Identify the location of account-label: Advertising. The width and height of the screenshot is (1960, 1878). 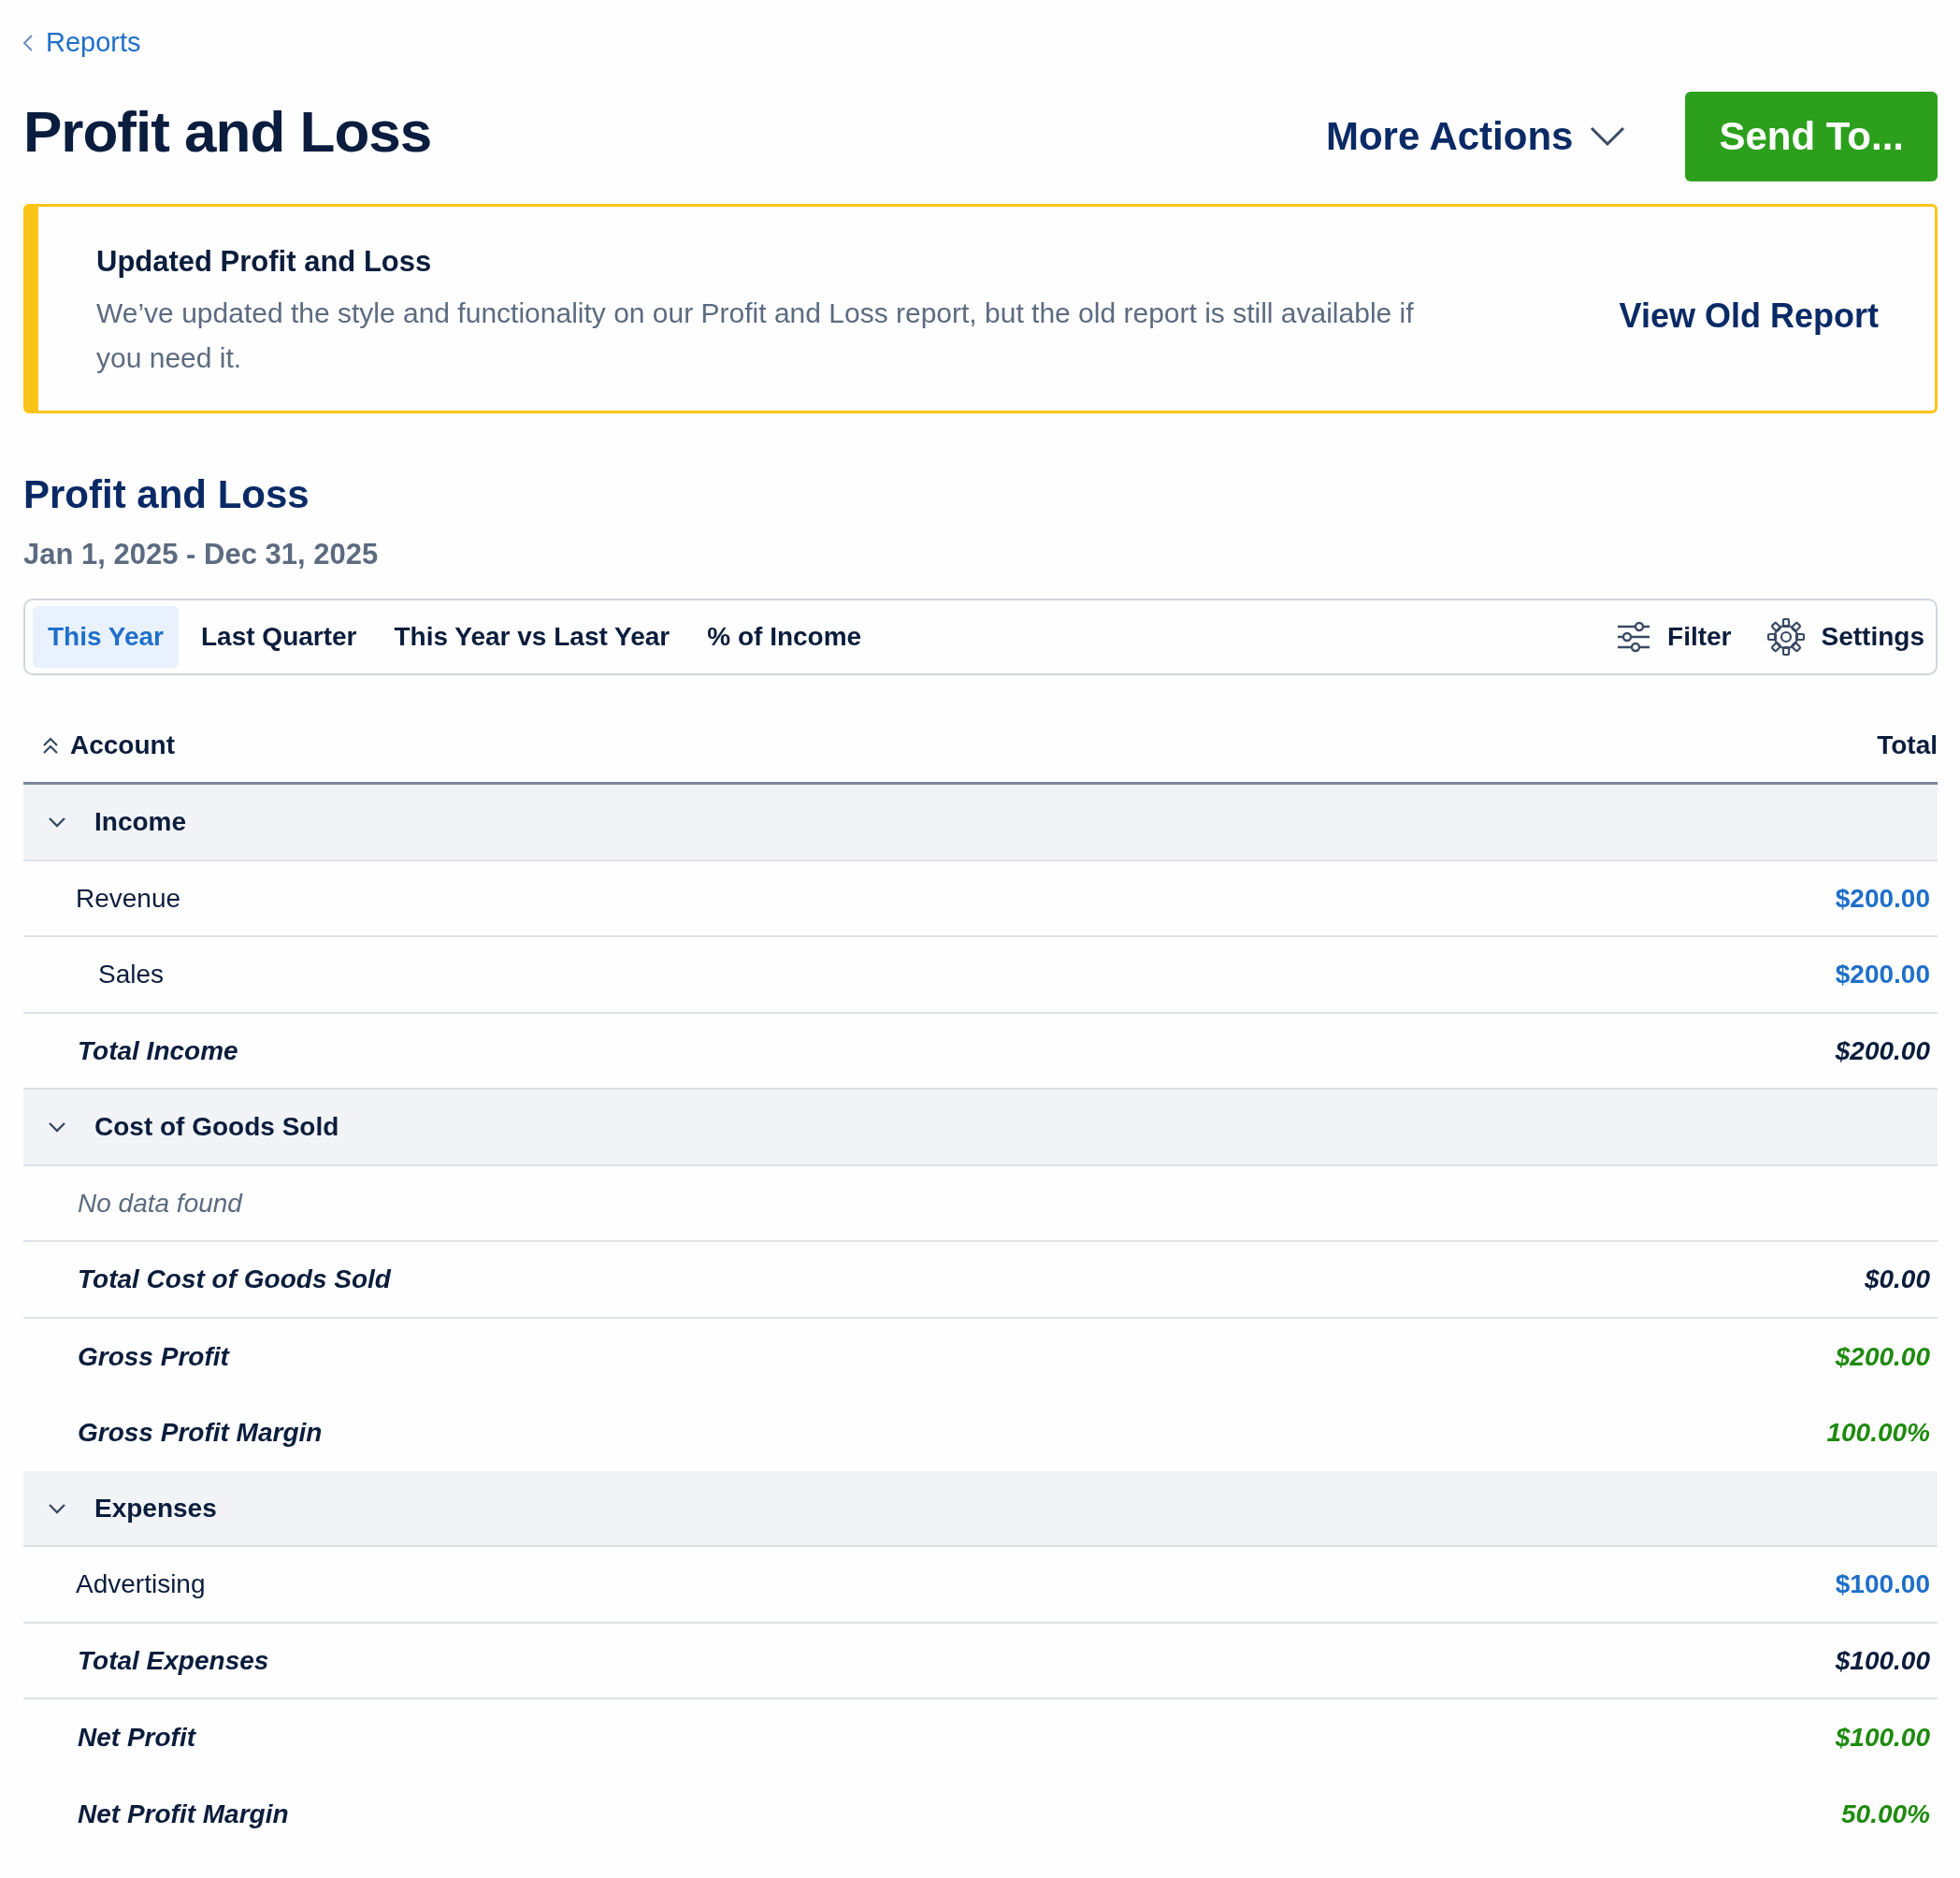
(141, 1584).